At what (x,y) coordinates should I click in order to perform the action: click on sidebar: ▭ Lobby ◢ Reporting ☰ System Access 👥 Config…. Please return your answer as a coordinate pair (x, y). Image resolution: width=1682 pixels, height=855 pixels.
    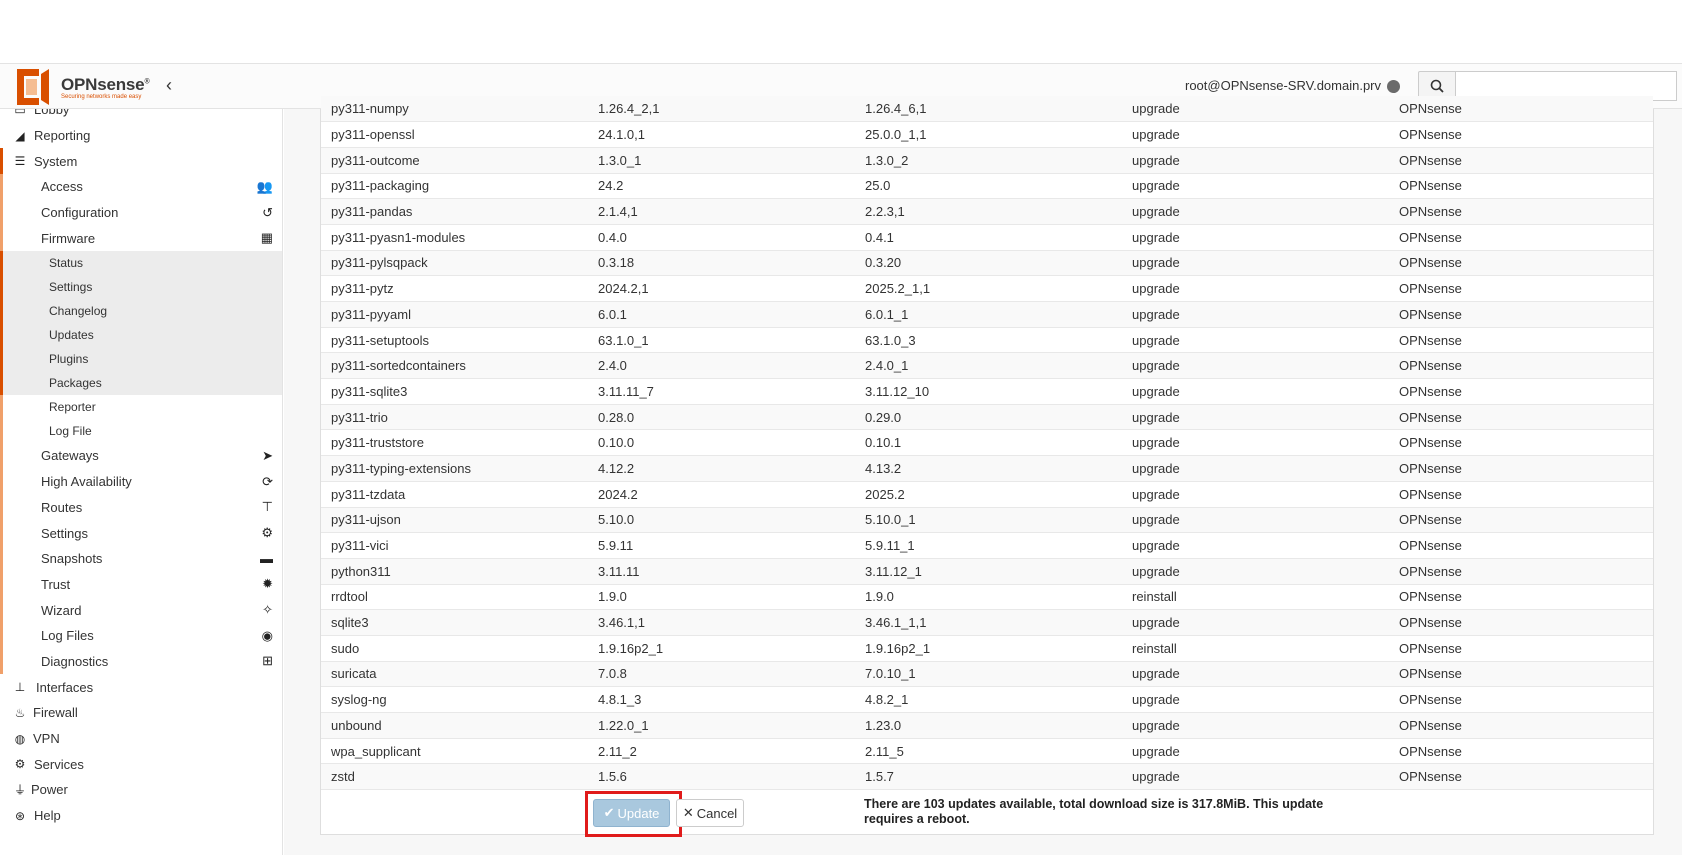
    Looking at the image, I should click on (141, 482).